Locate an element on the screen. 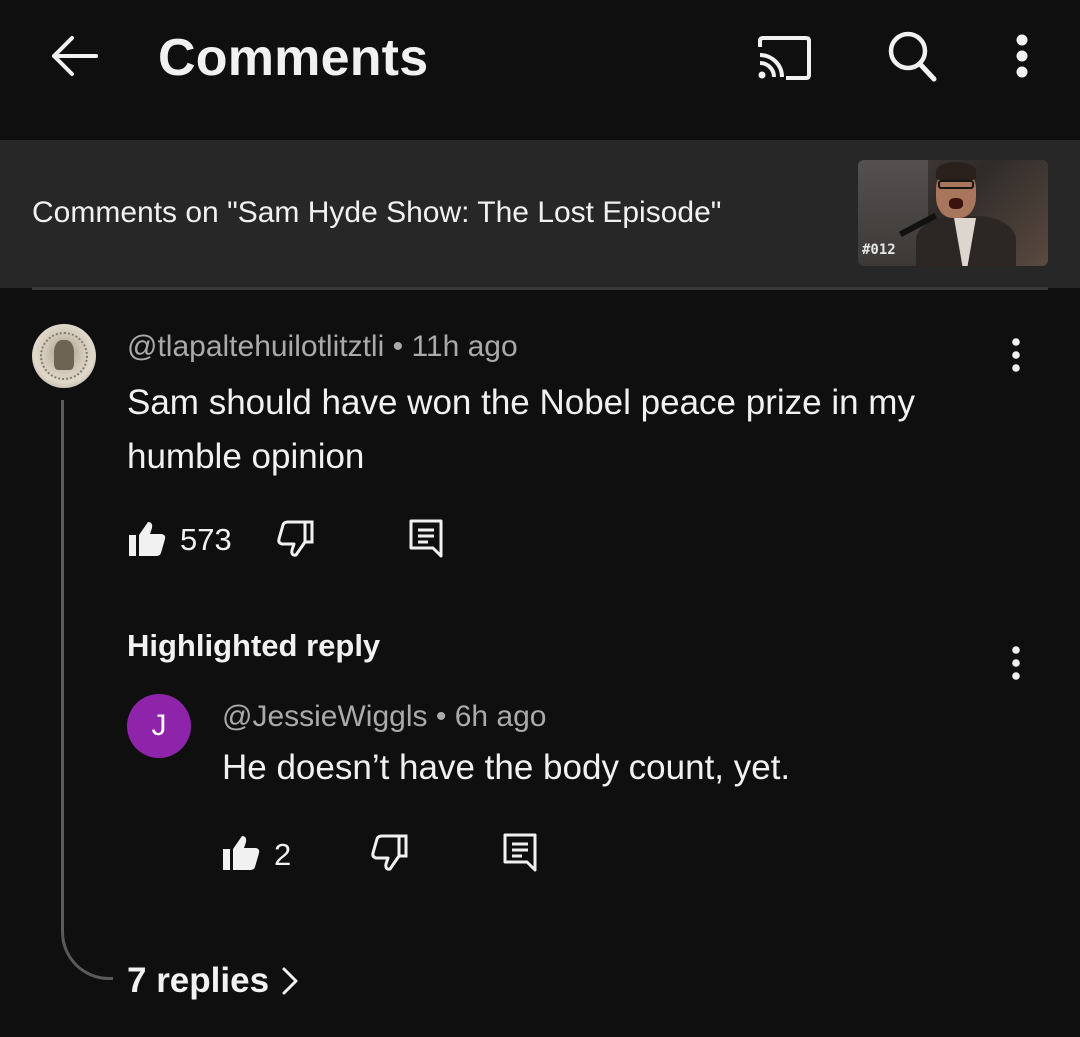 This screenshot has width=1080, height=1037. reply-avatar: J is located at coordinates (159, 726).